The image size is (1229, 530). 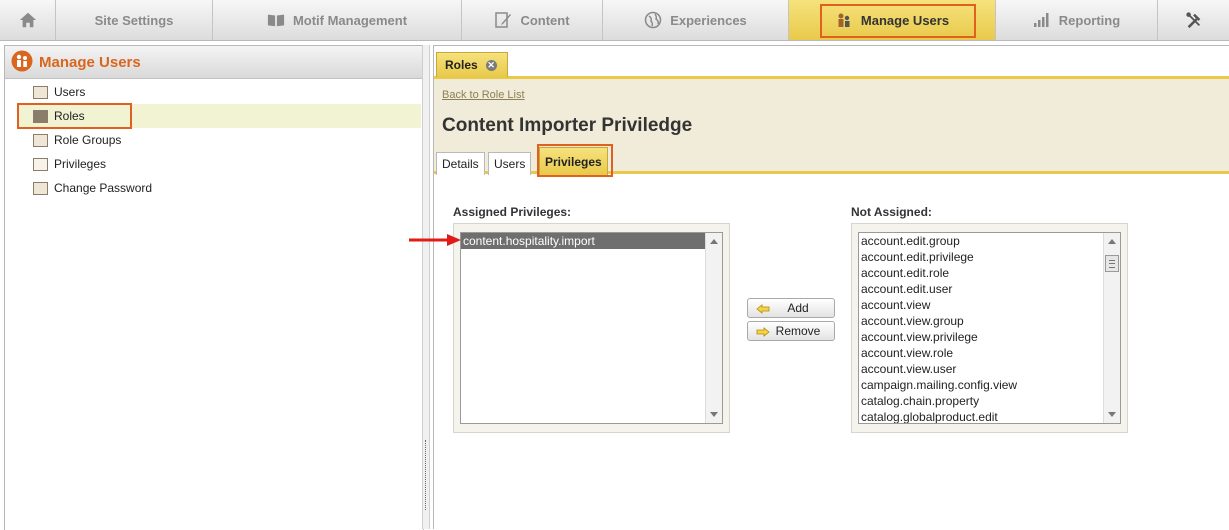 I want to click on tab-details: Details, so click(x=460, y=163).